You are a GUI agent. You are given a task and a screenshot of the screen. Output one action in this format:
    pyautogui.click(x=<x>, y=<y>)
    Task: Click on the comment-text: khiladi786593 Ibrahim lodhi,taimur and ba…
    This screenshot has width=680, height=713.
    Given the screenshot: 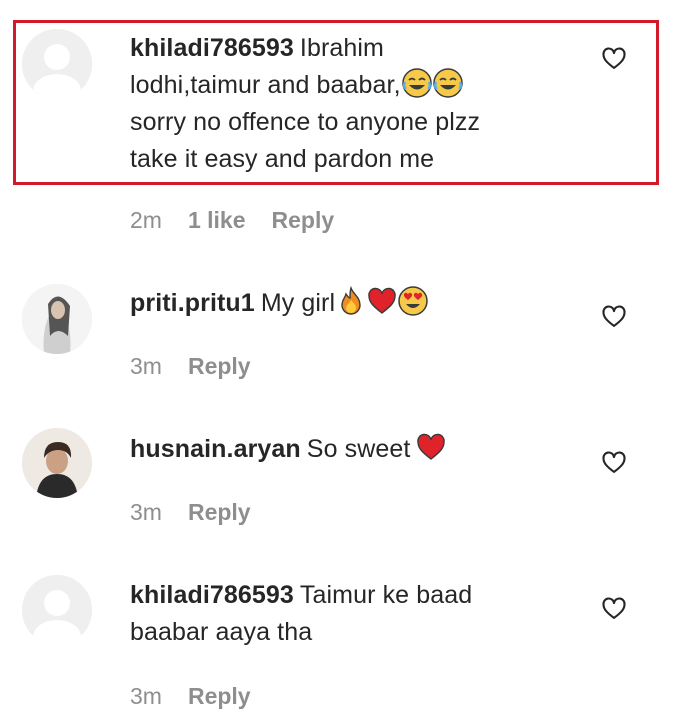 What is the action you would take?
    pyautogui.click(x=365, y=104)
    